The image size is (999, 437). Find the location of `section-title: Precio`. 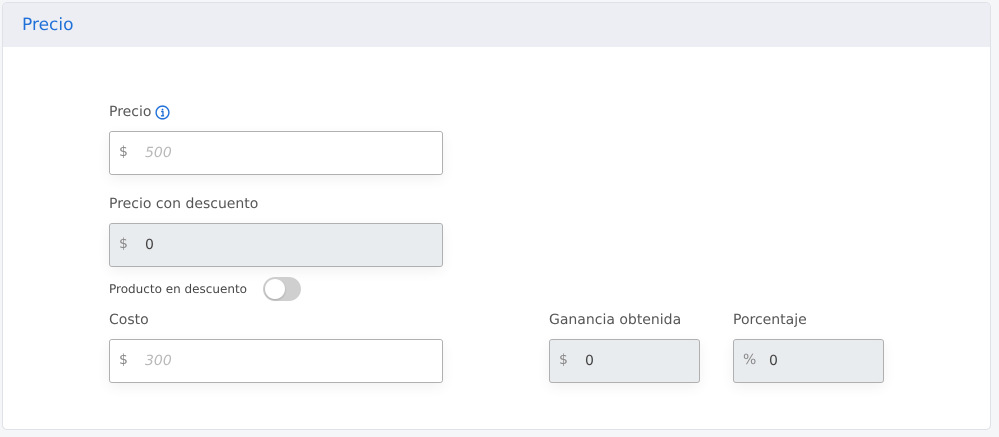

section-title: Precio is located at coordinates (48, 25).